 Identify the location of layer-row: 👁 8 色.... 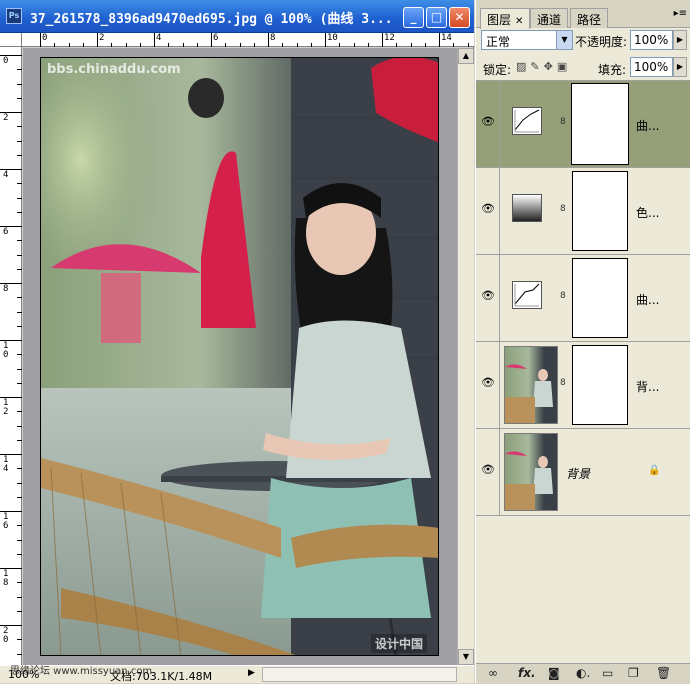
(583, 211).